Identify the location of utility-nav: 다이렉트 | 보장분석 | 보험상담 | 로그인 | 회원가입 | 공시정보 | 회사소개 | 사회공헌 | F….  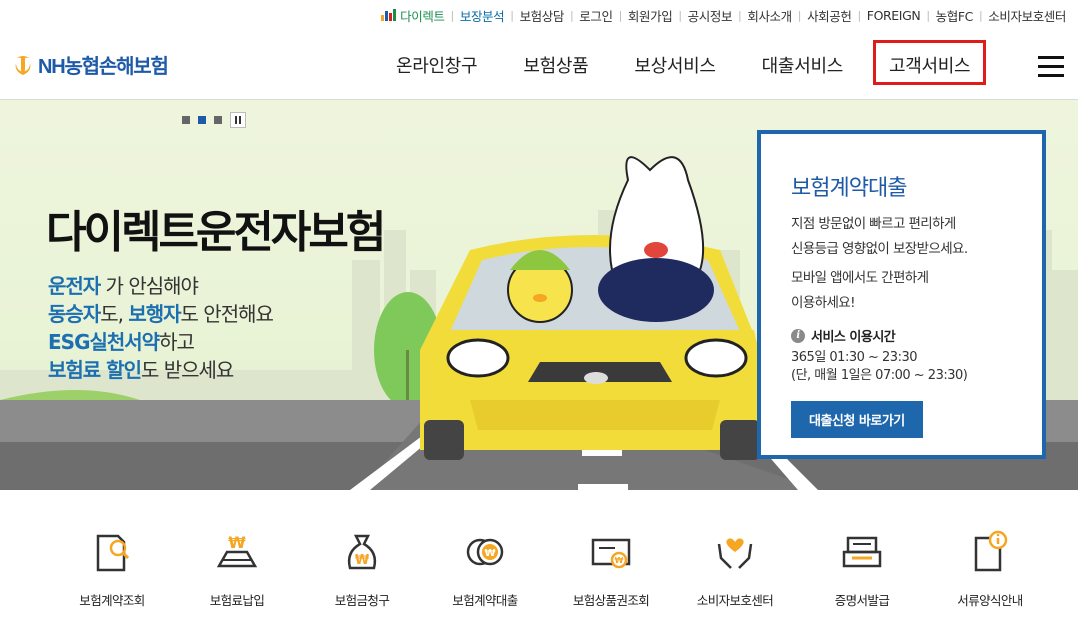
(723, 15).